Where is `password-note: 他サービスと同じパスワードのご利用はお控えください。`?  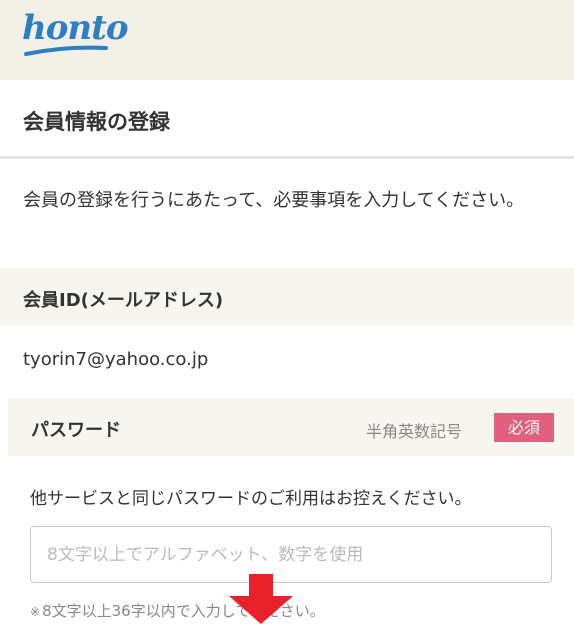
password-note: 他サービスと同じパスワードのご利用はお控えください。 is located at coordinates (251, 499).